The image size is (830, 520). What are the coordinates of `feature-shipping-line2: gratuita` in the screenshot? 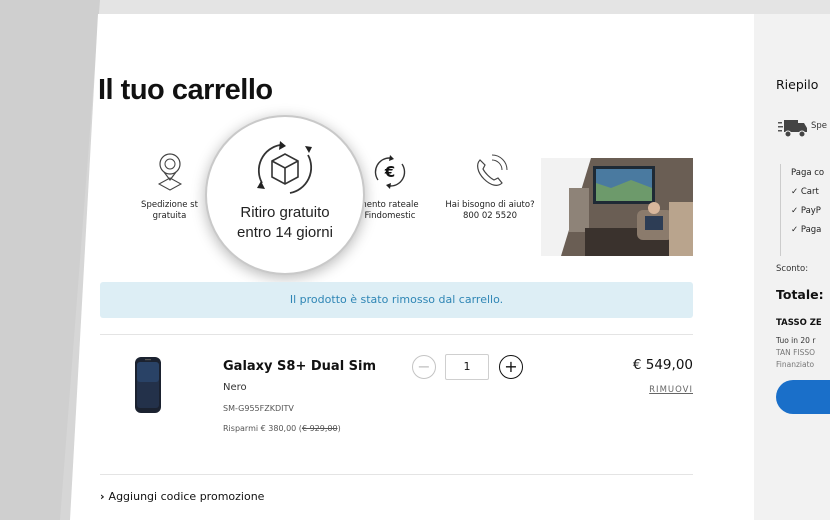 It's located at (169, 216).